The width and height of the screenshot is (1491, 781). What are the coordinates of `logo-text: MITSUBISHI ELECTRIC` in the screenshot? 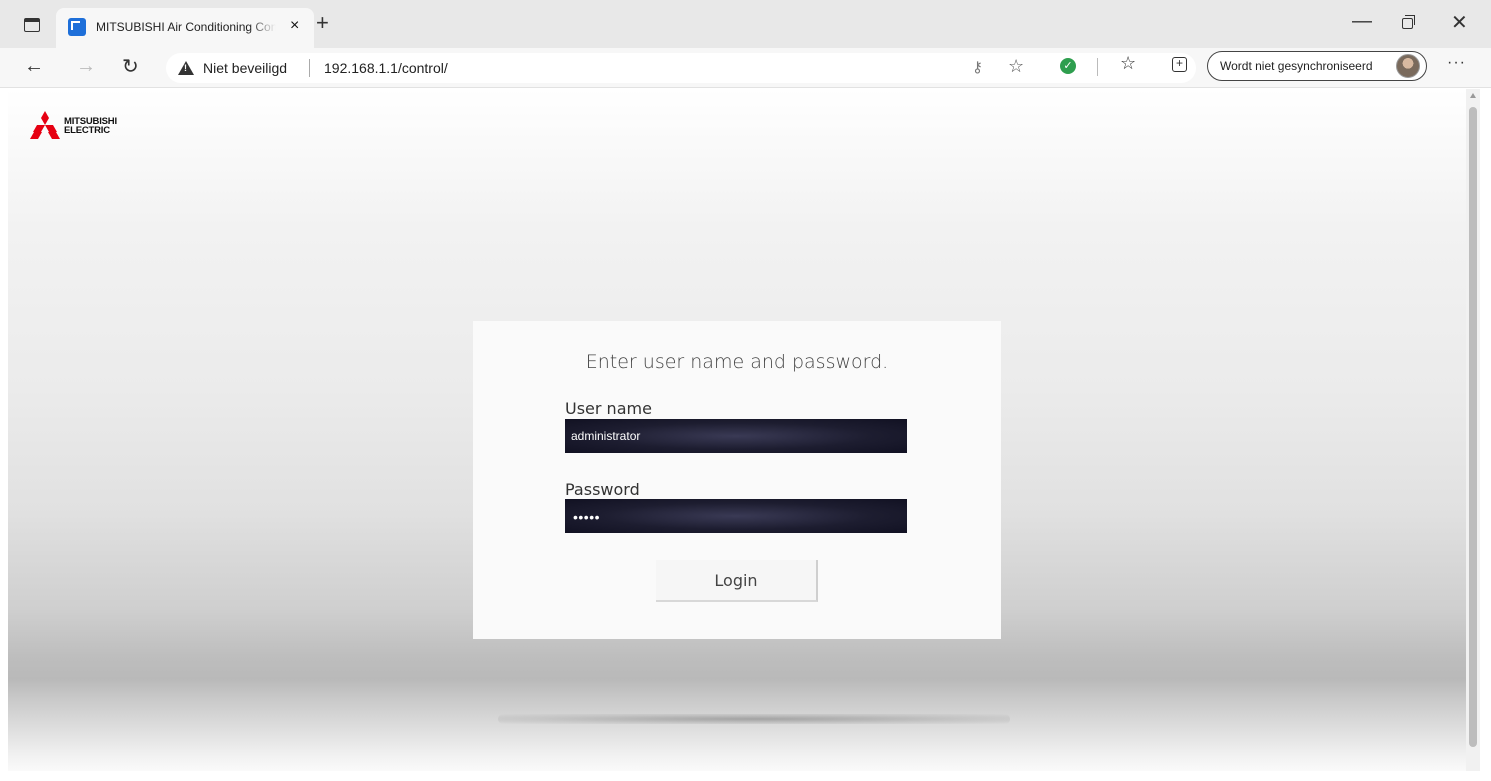 It's located at (90, 126).